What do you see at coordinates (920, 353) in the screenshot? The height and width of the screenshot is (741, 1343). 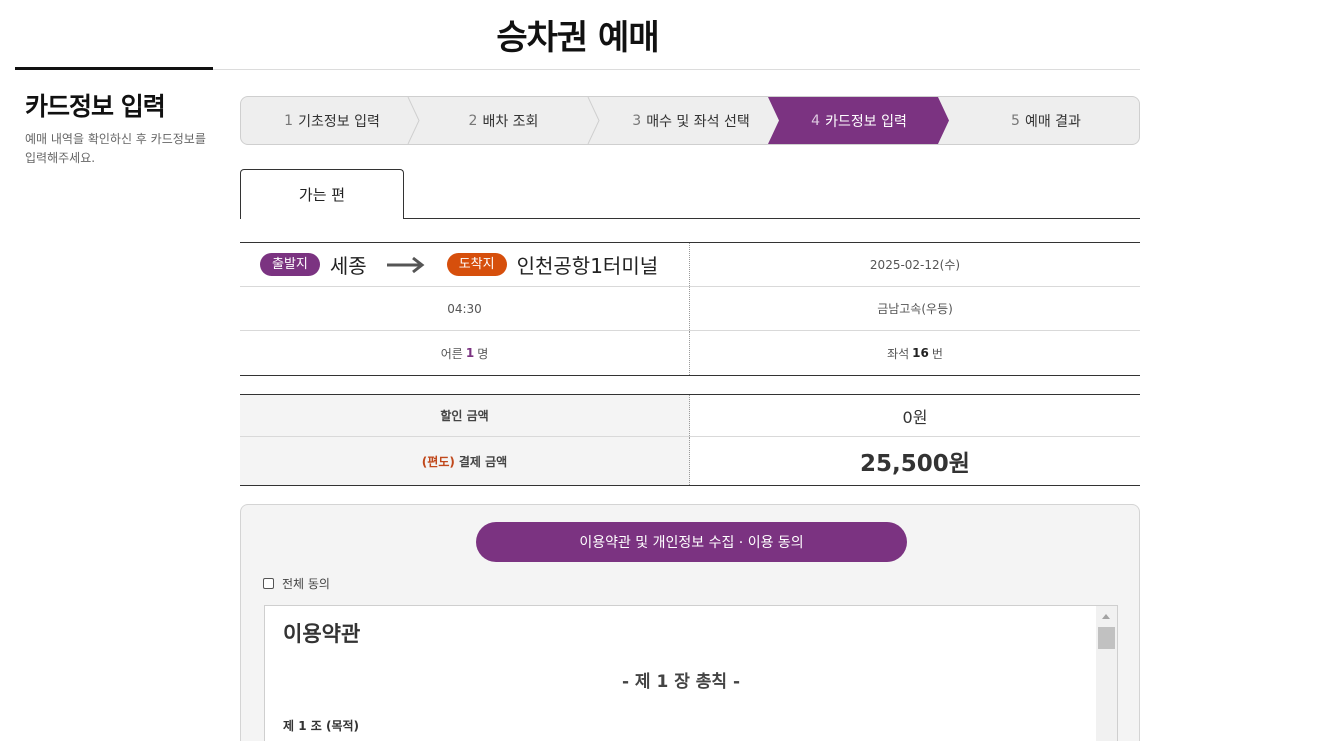 I see `seat-number: 16` at bounding box center [920, 353].